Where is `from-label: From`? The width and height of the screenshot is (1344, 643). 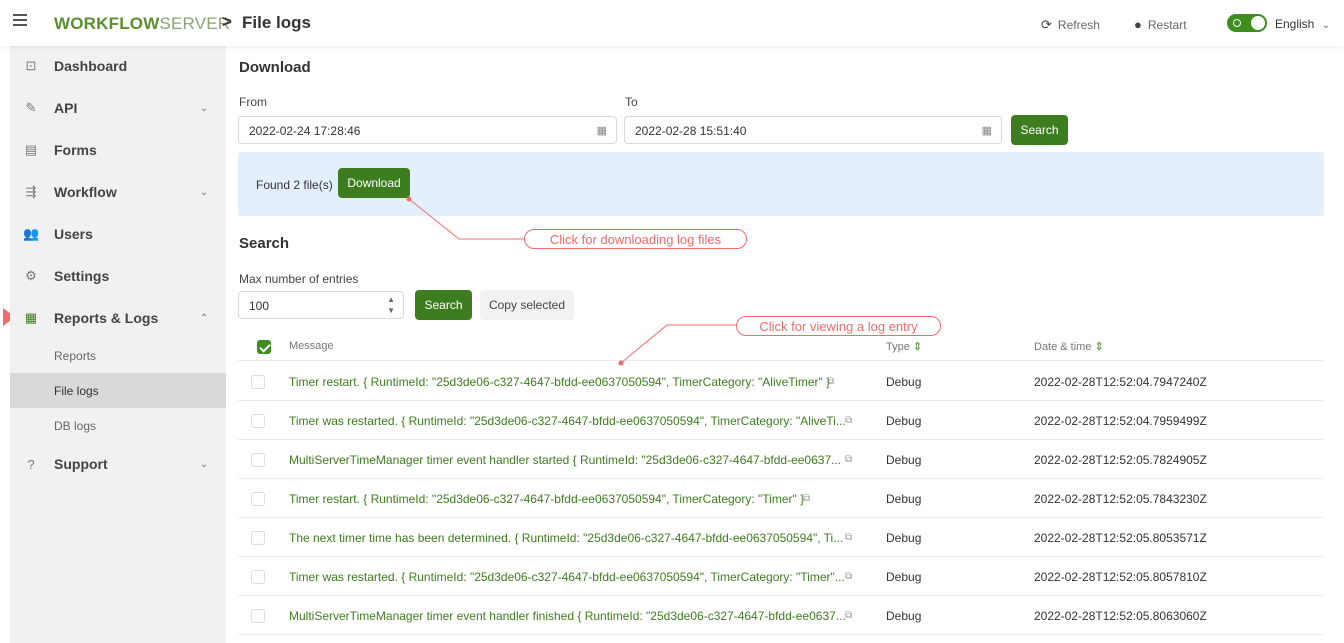 from-label: From is located at coordinates (253, 102).